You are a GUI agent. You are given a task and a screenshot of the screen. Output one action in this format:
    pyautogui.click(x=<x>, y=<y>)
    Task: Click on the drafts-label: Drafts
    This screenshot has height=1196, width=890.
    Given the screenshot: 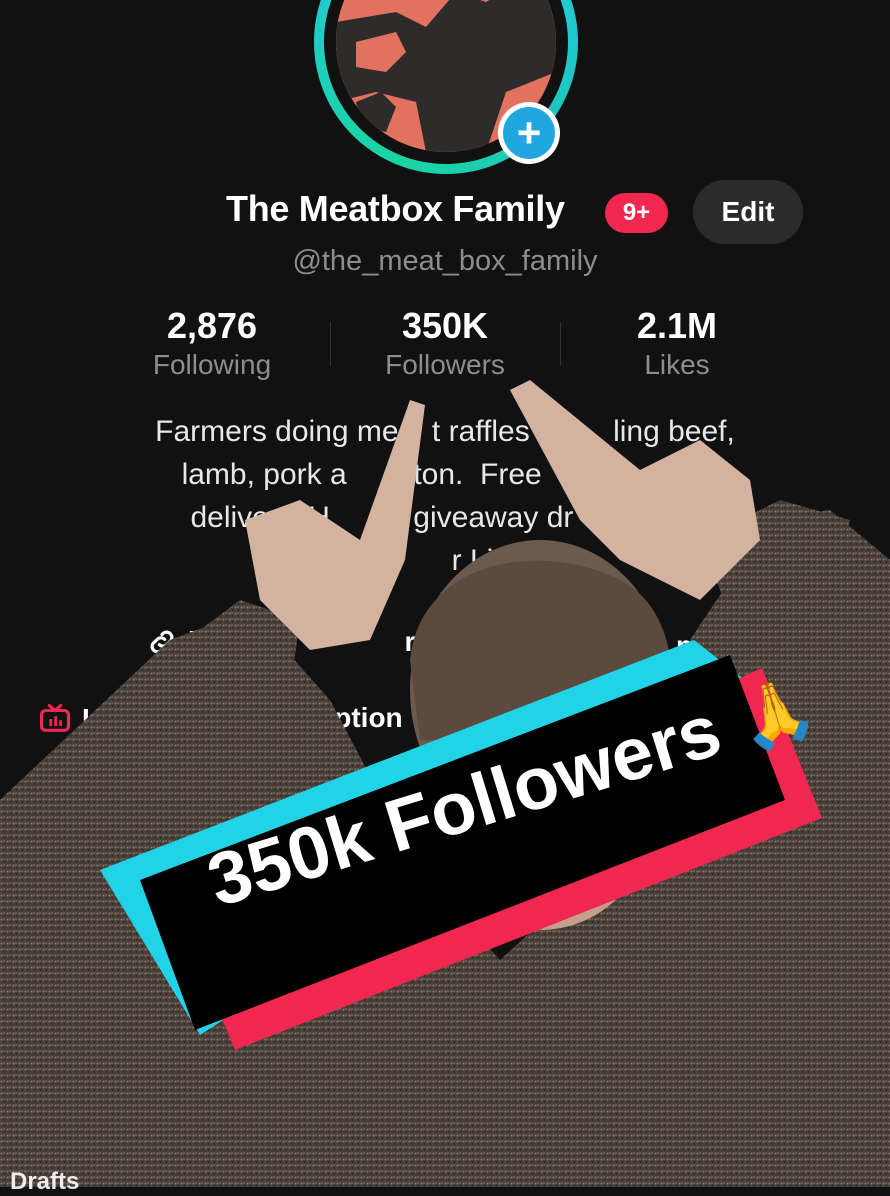 What is the action you would take?
    pyautogui.click(x=44, y=1182)
    